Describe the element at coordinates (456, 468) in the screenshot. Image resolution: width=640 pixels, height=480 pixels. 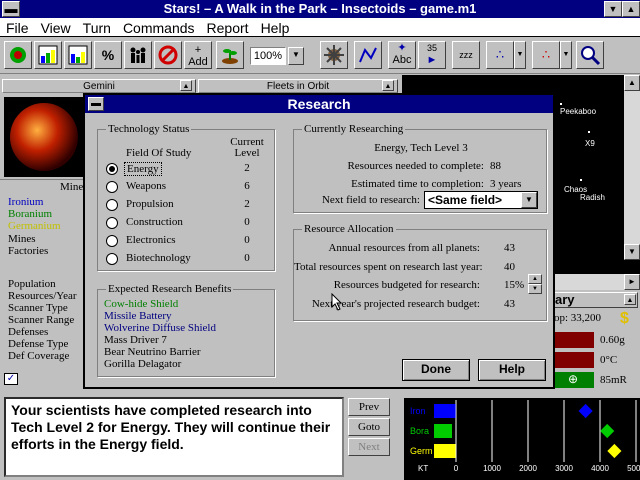
I see `tick-label: 0` at that location.